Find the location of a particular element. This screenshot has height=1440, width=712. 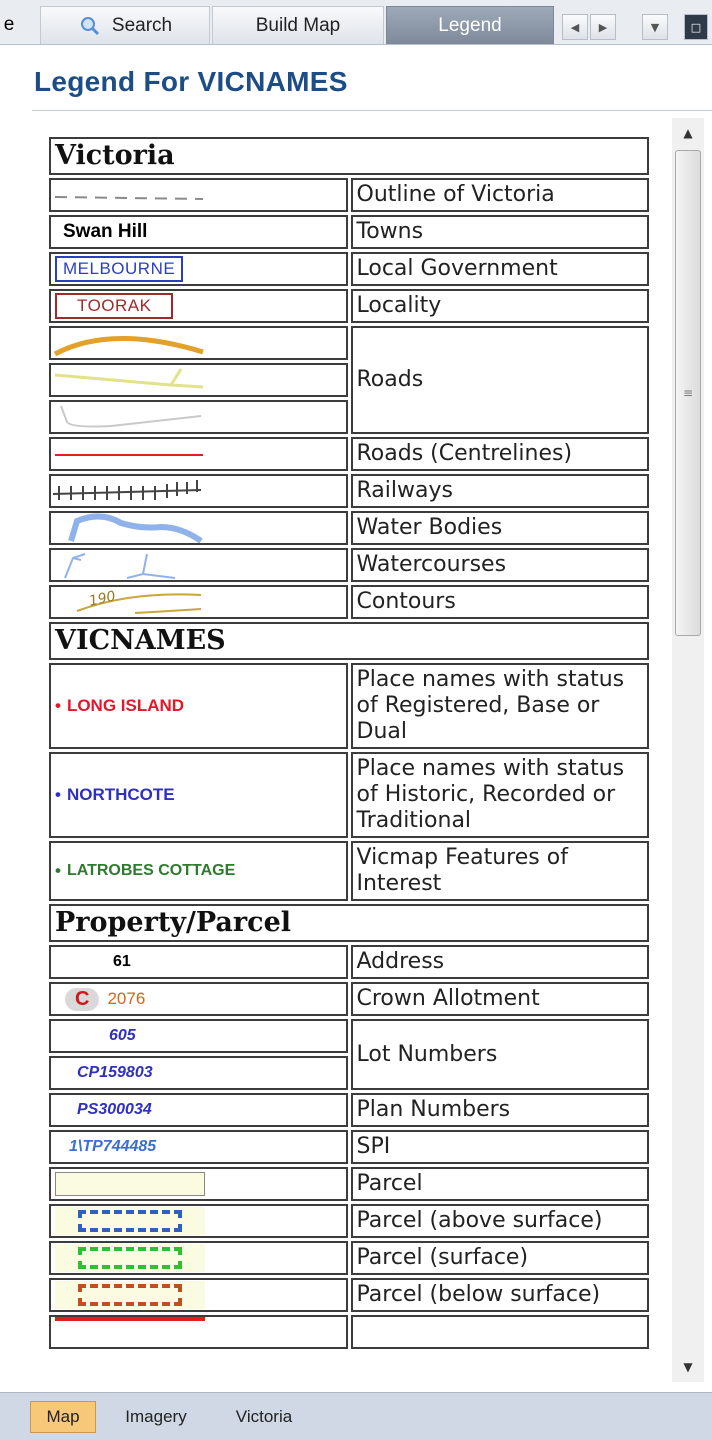

tab-build-map: Build Map is located at coordinates (298, 25).